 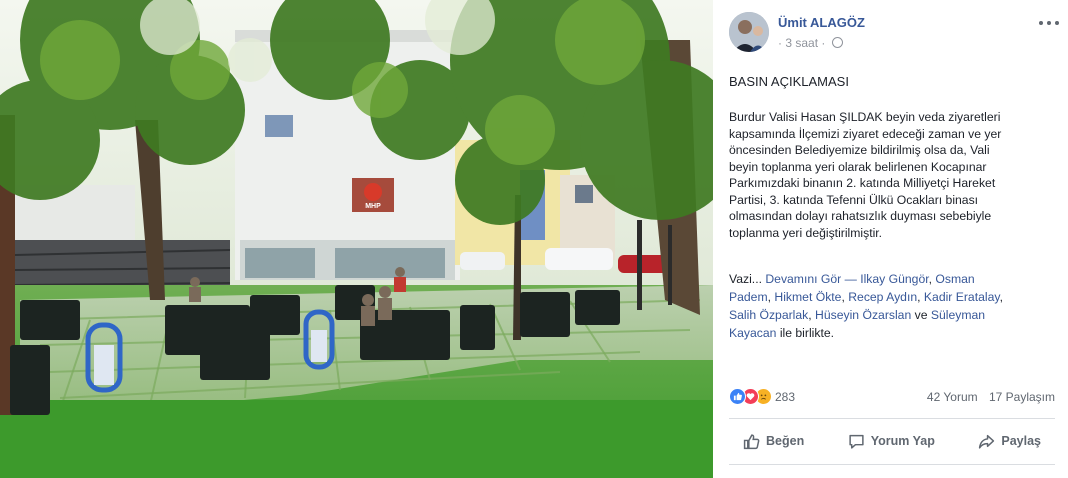 I want to click on like-button: Beğen, so click(x=773, y=441).